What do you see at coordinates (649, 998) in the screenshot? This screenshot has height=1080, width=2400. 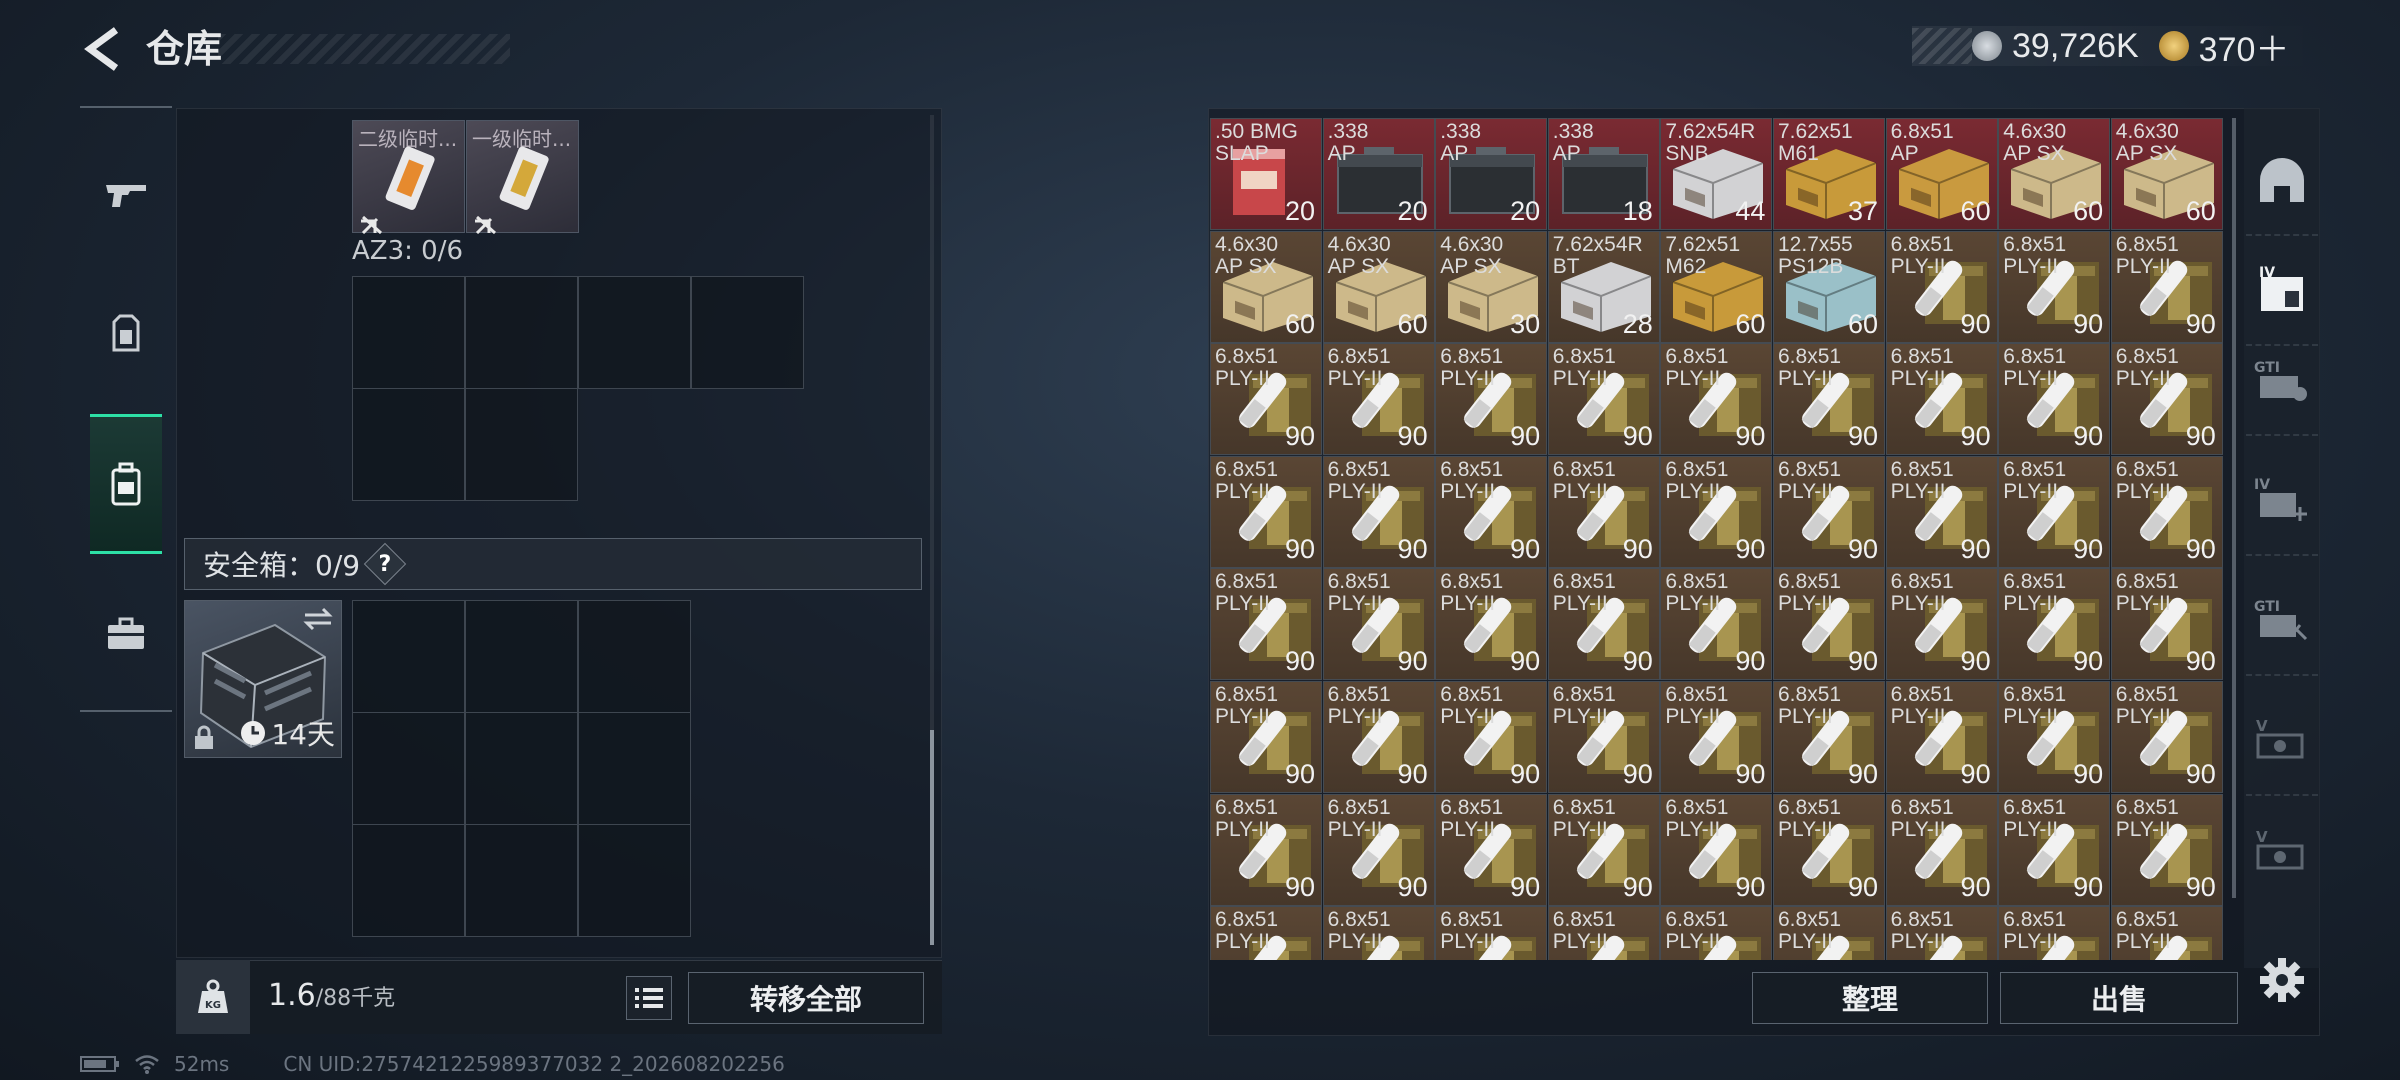 I see `list-view-button` at bounding box center [649, 998].